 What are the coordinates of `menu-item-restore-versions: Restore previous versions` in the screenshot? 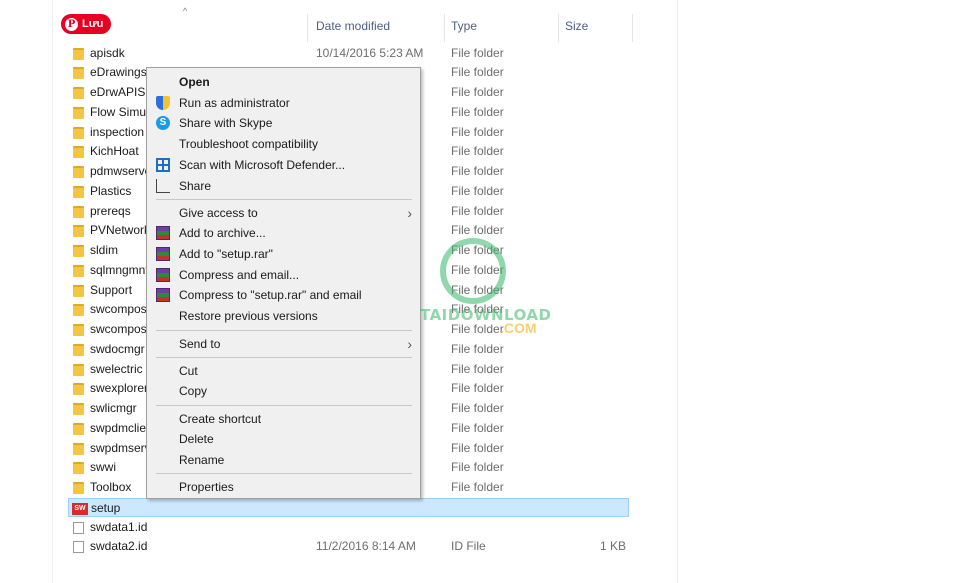 It's located at (283, 316).